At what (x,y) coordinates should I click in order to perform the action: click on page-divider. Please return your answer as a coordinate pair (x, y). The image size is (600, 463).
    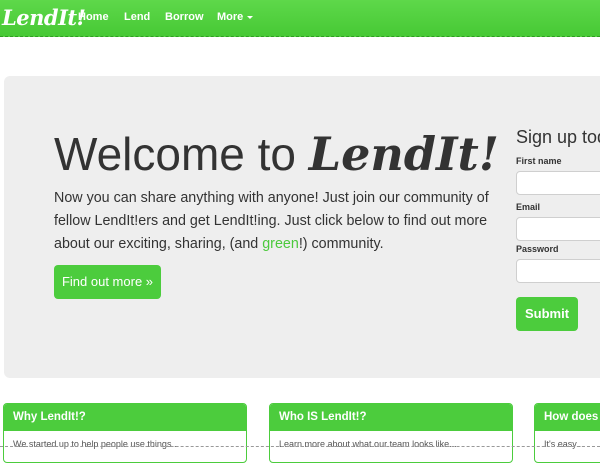
    Looking at the image, I should click on (300, 446).